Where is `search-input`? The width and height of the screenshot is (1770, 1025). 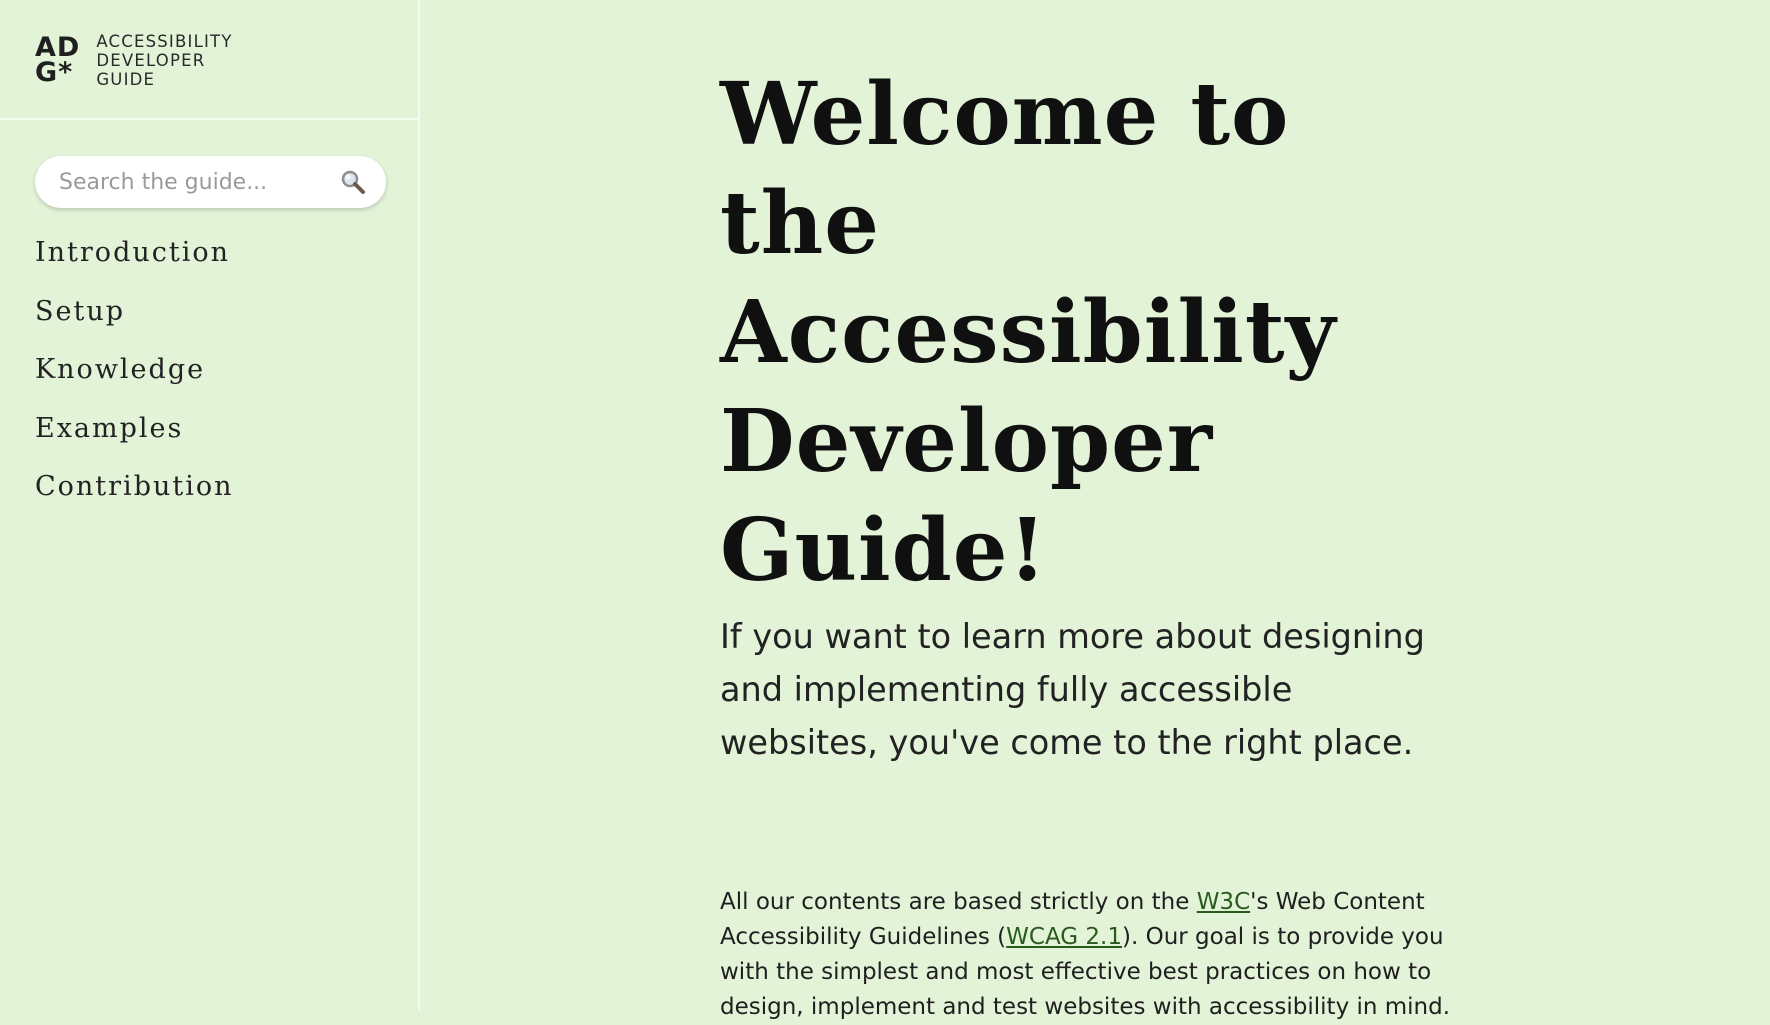
search-input is located at coordinates (189, 182).